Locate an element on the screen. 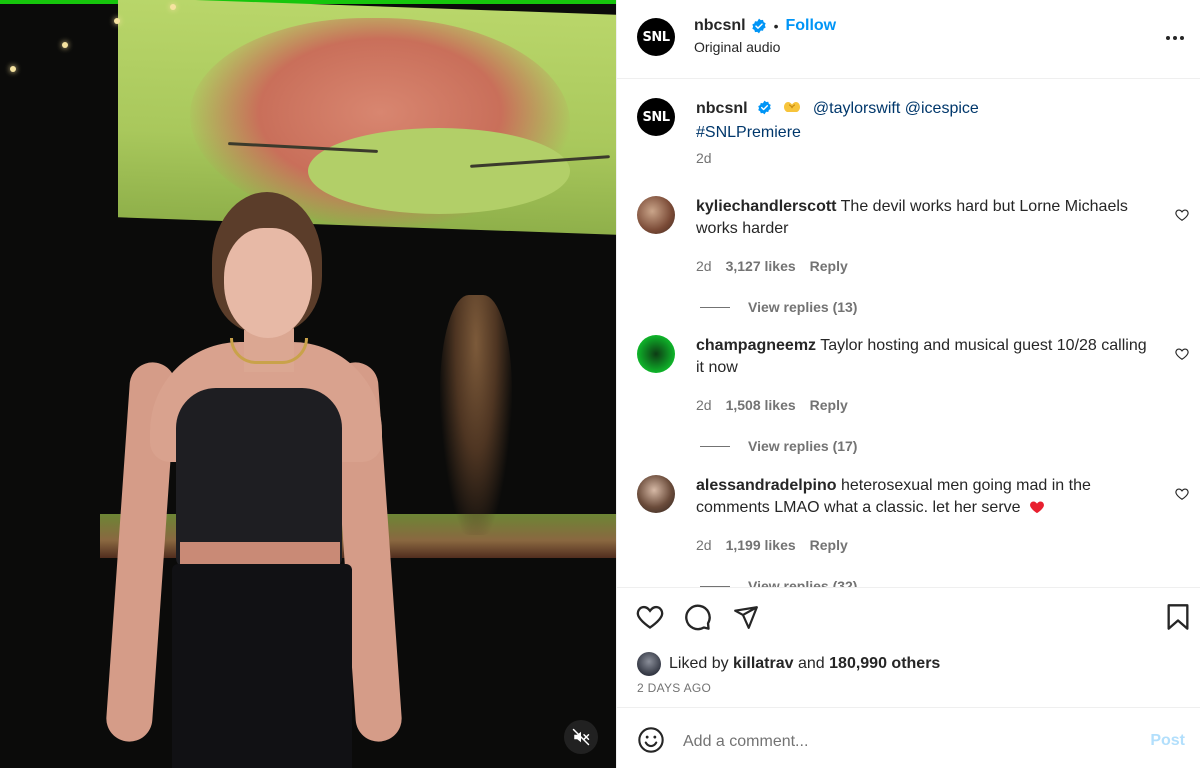  like-button is located at coordinates (650, 617).